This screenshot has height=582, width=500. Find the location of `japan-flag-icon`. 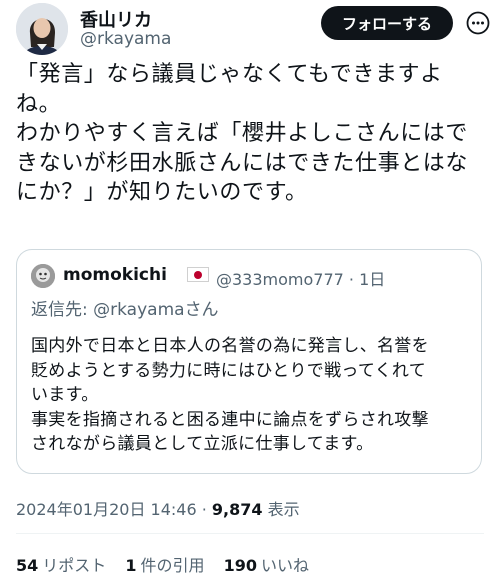

japan-flag-icon is located at coordinates (198, 274).